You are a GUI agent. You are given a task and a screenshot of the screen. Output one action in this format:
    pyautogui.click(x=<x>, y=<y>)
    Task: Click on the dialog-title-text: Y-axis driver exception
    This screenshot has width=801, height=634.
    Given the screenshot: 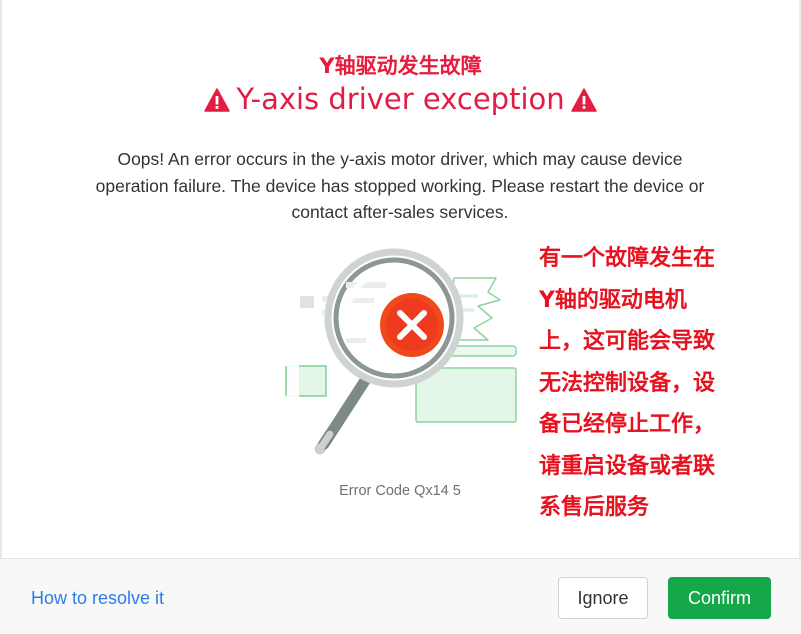 What is the action you would take?
    pyautogui.click(x=400, y=99)
    